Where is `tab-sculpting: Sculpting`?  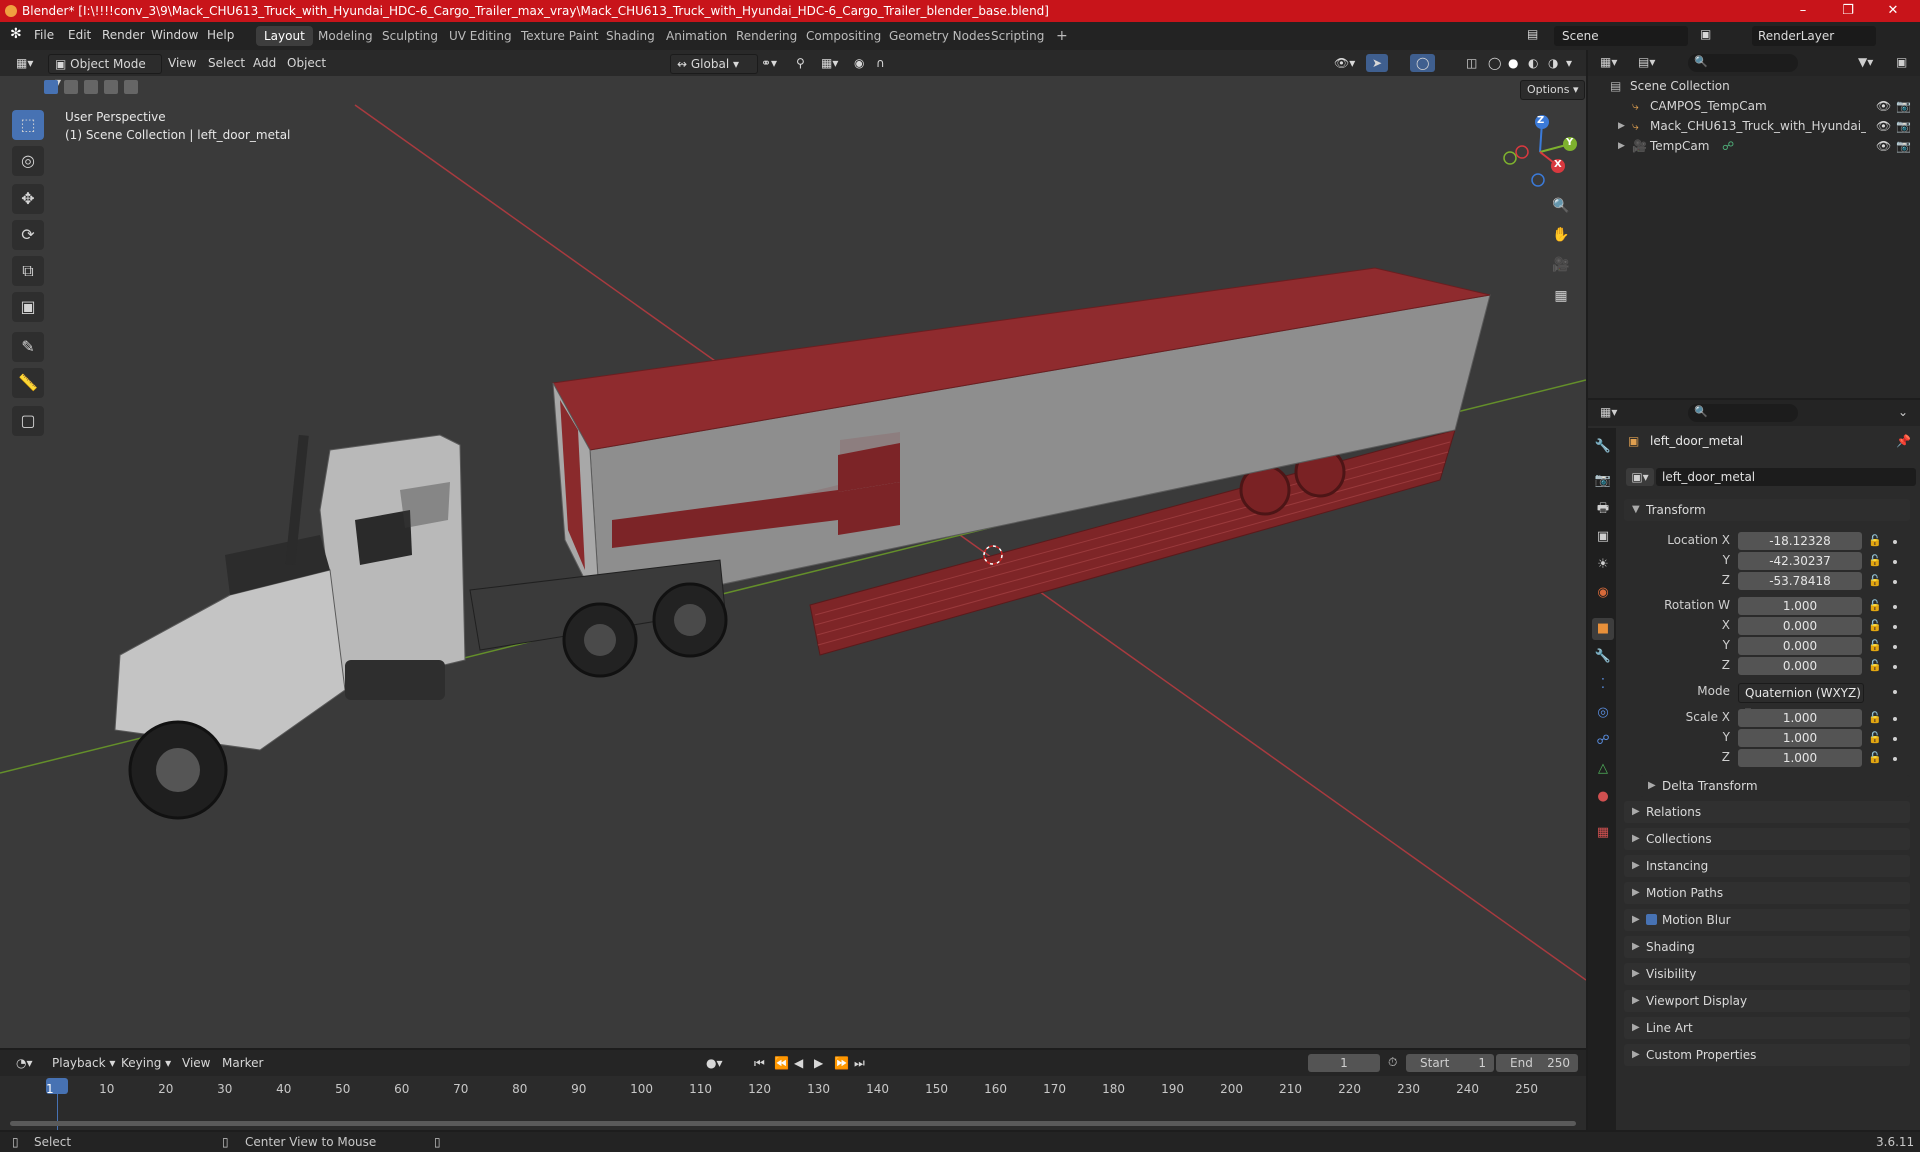
tab-sculpting: Sculpting is located at coordinates (410, 36).